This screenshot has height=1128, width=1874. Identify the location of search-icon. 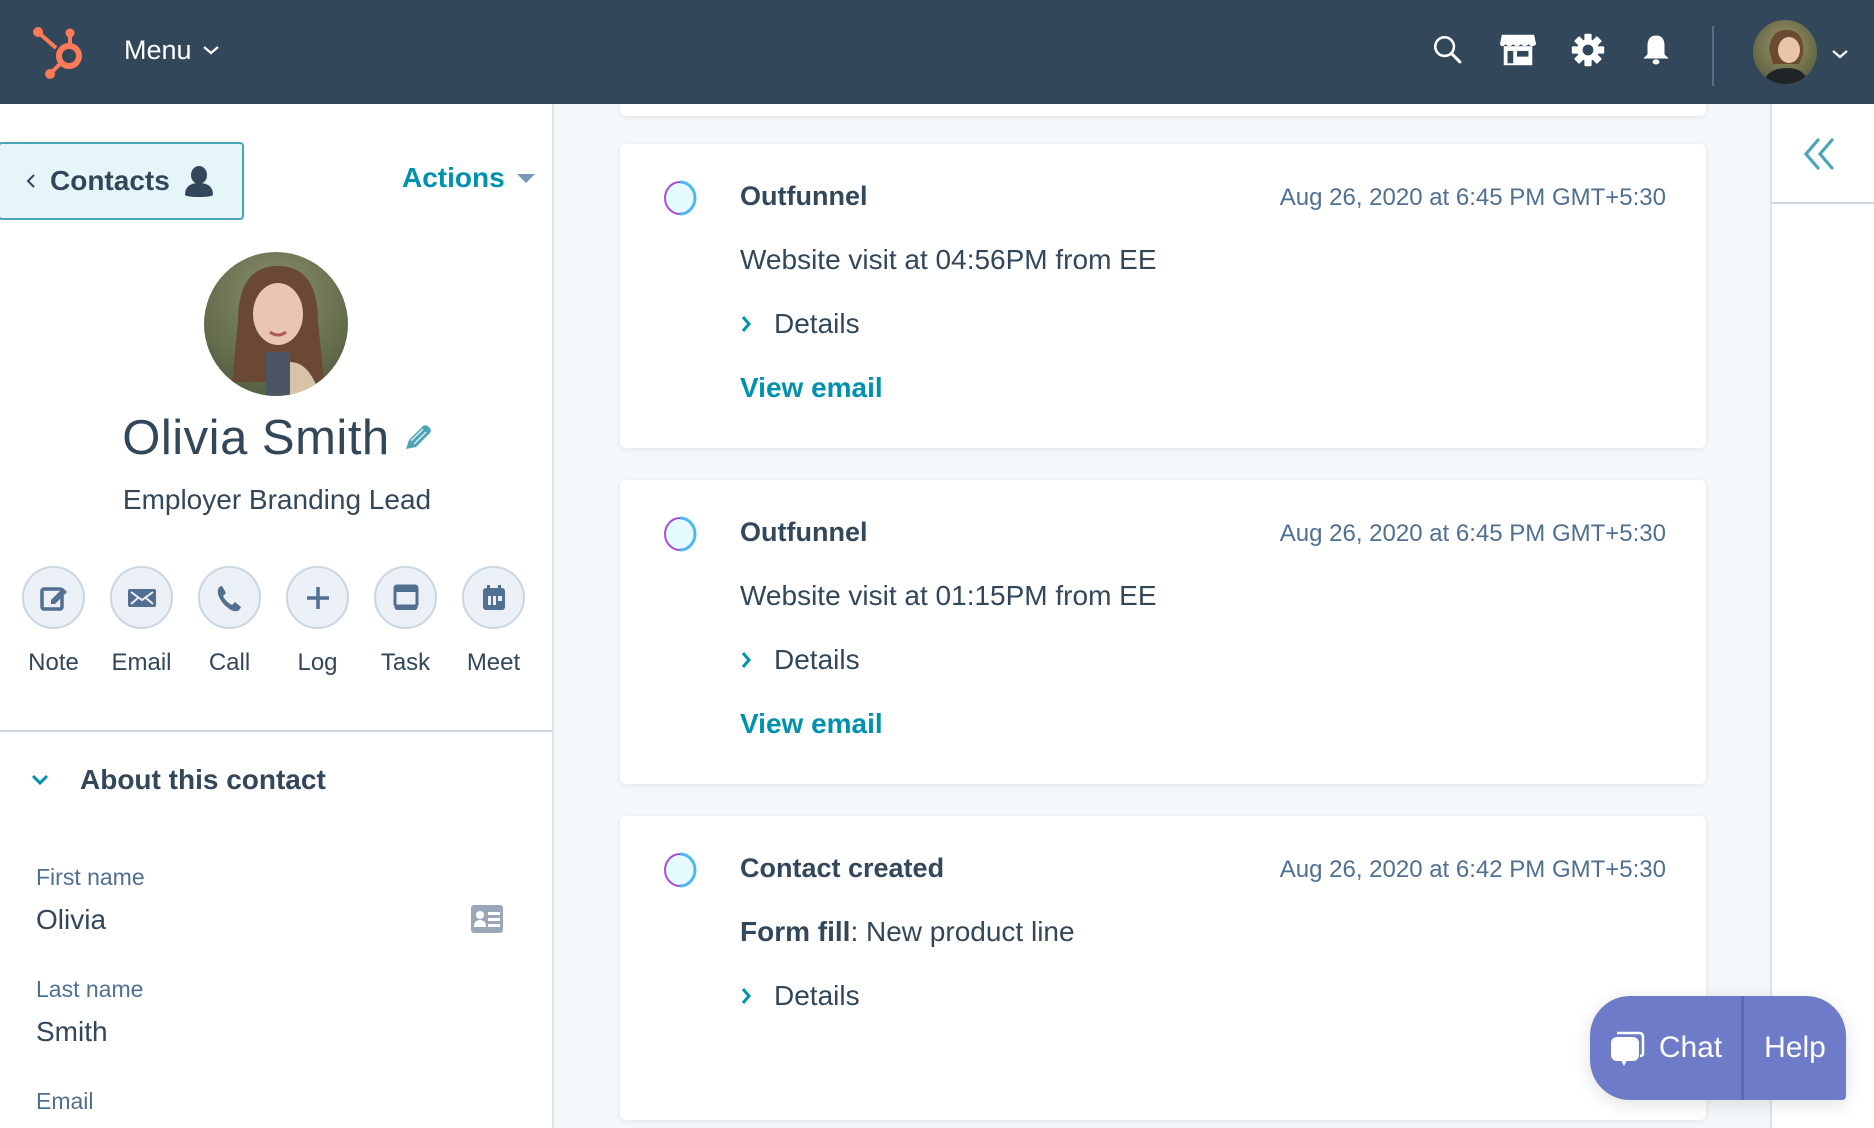
(1448, 50).